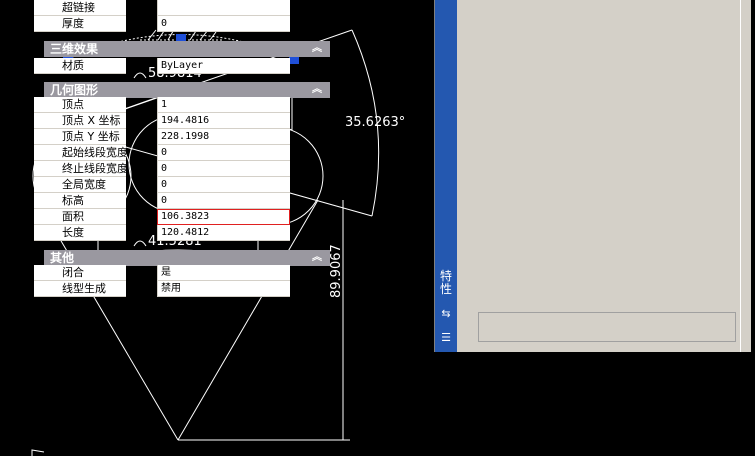 This screenshot has width=755, height=456. I want to click on prop-label: 长度, so click(80, 233).